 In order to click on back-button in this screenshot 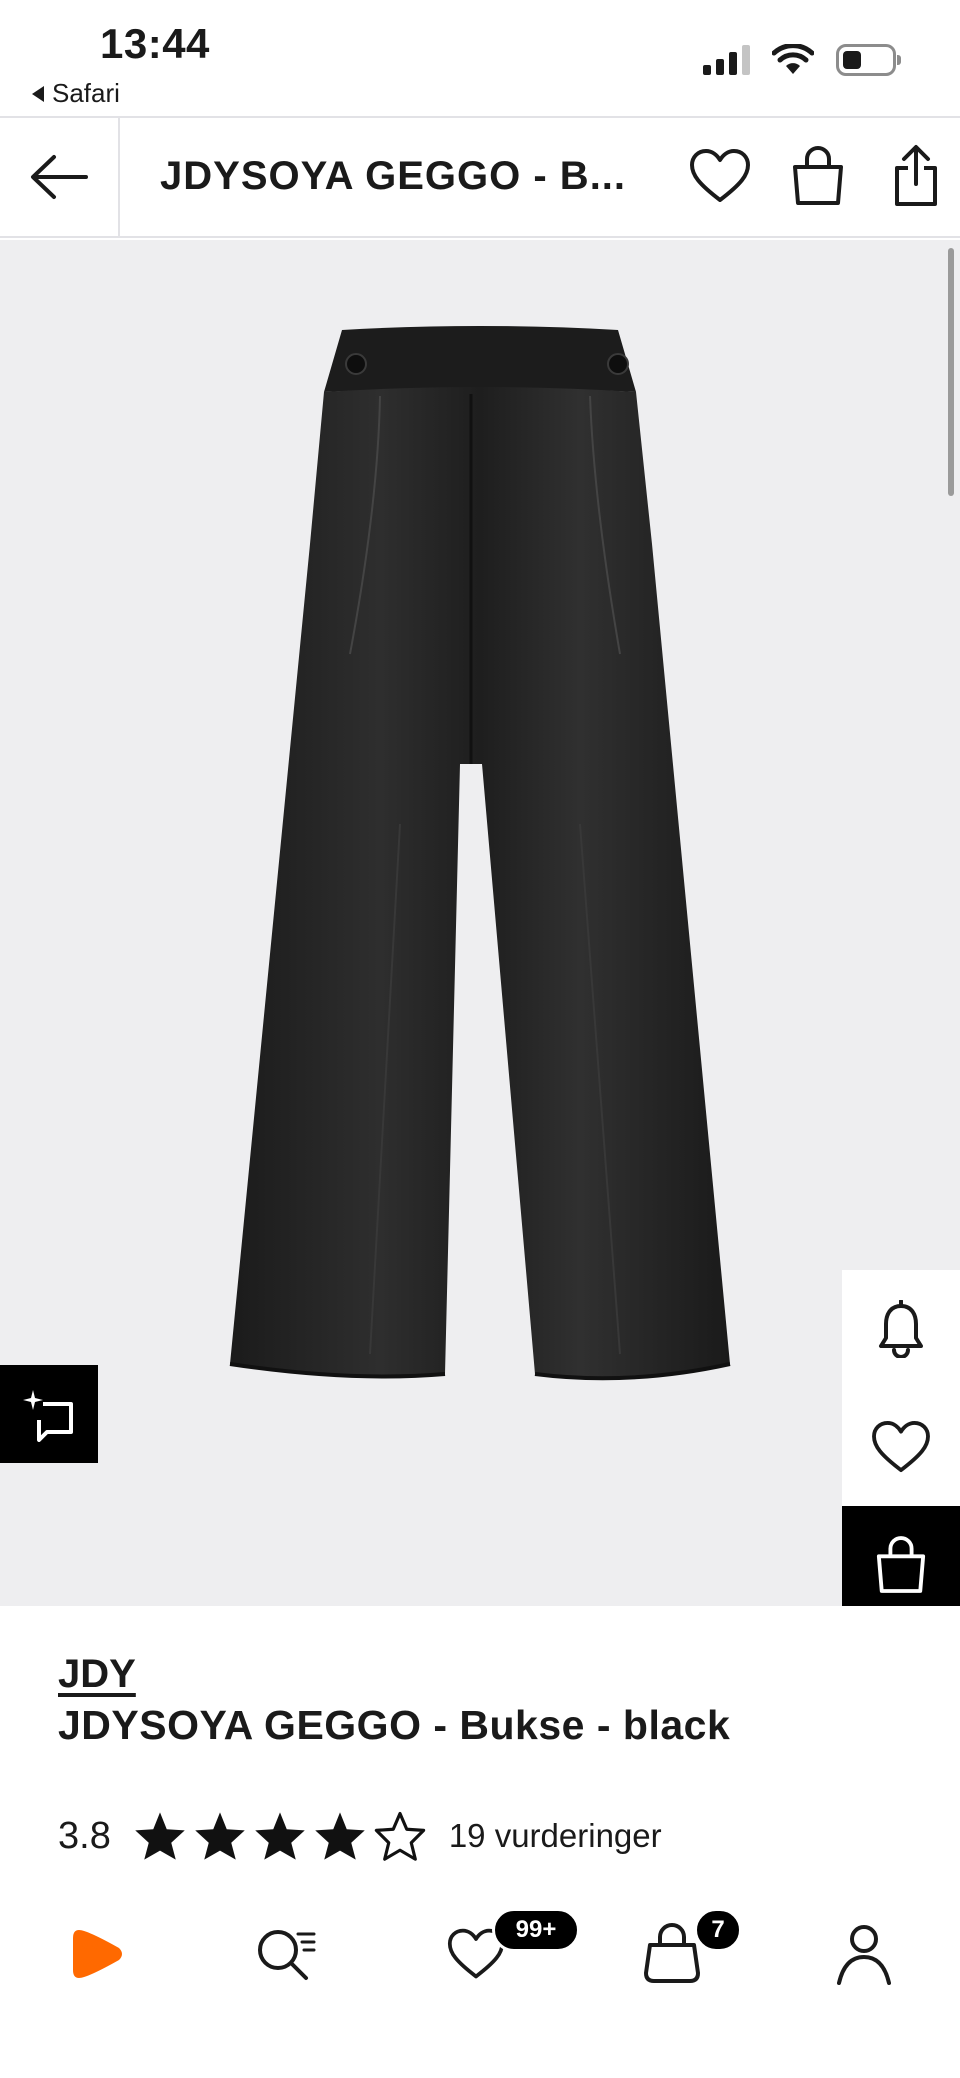, I will do `click(60, 177)`.